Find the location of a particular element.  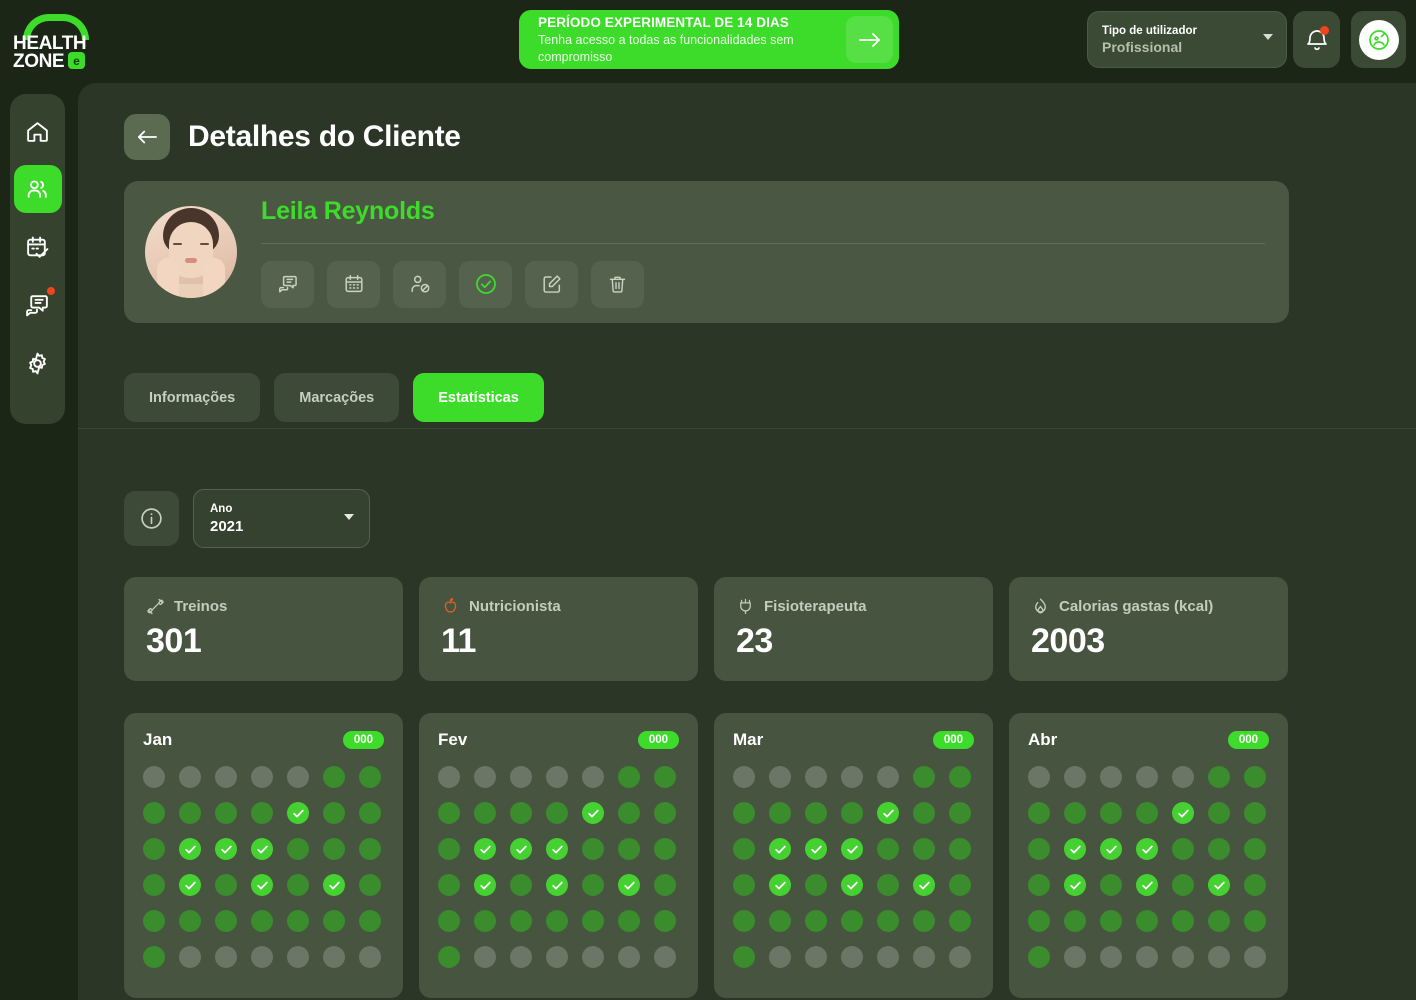

approve-button is located at coordinates (485, 284).